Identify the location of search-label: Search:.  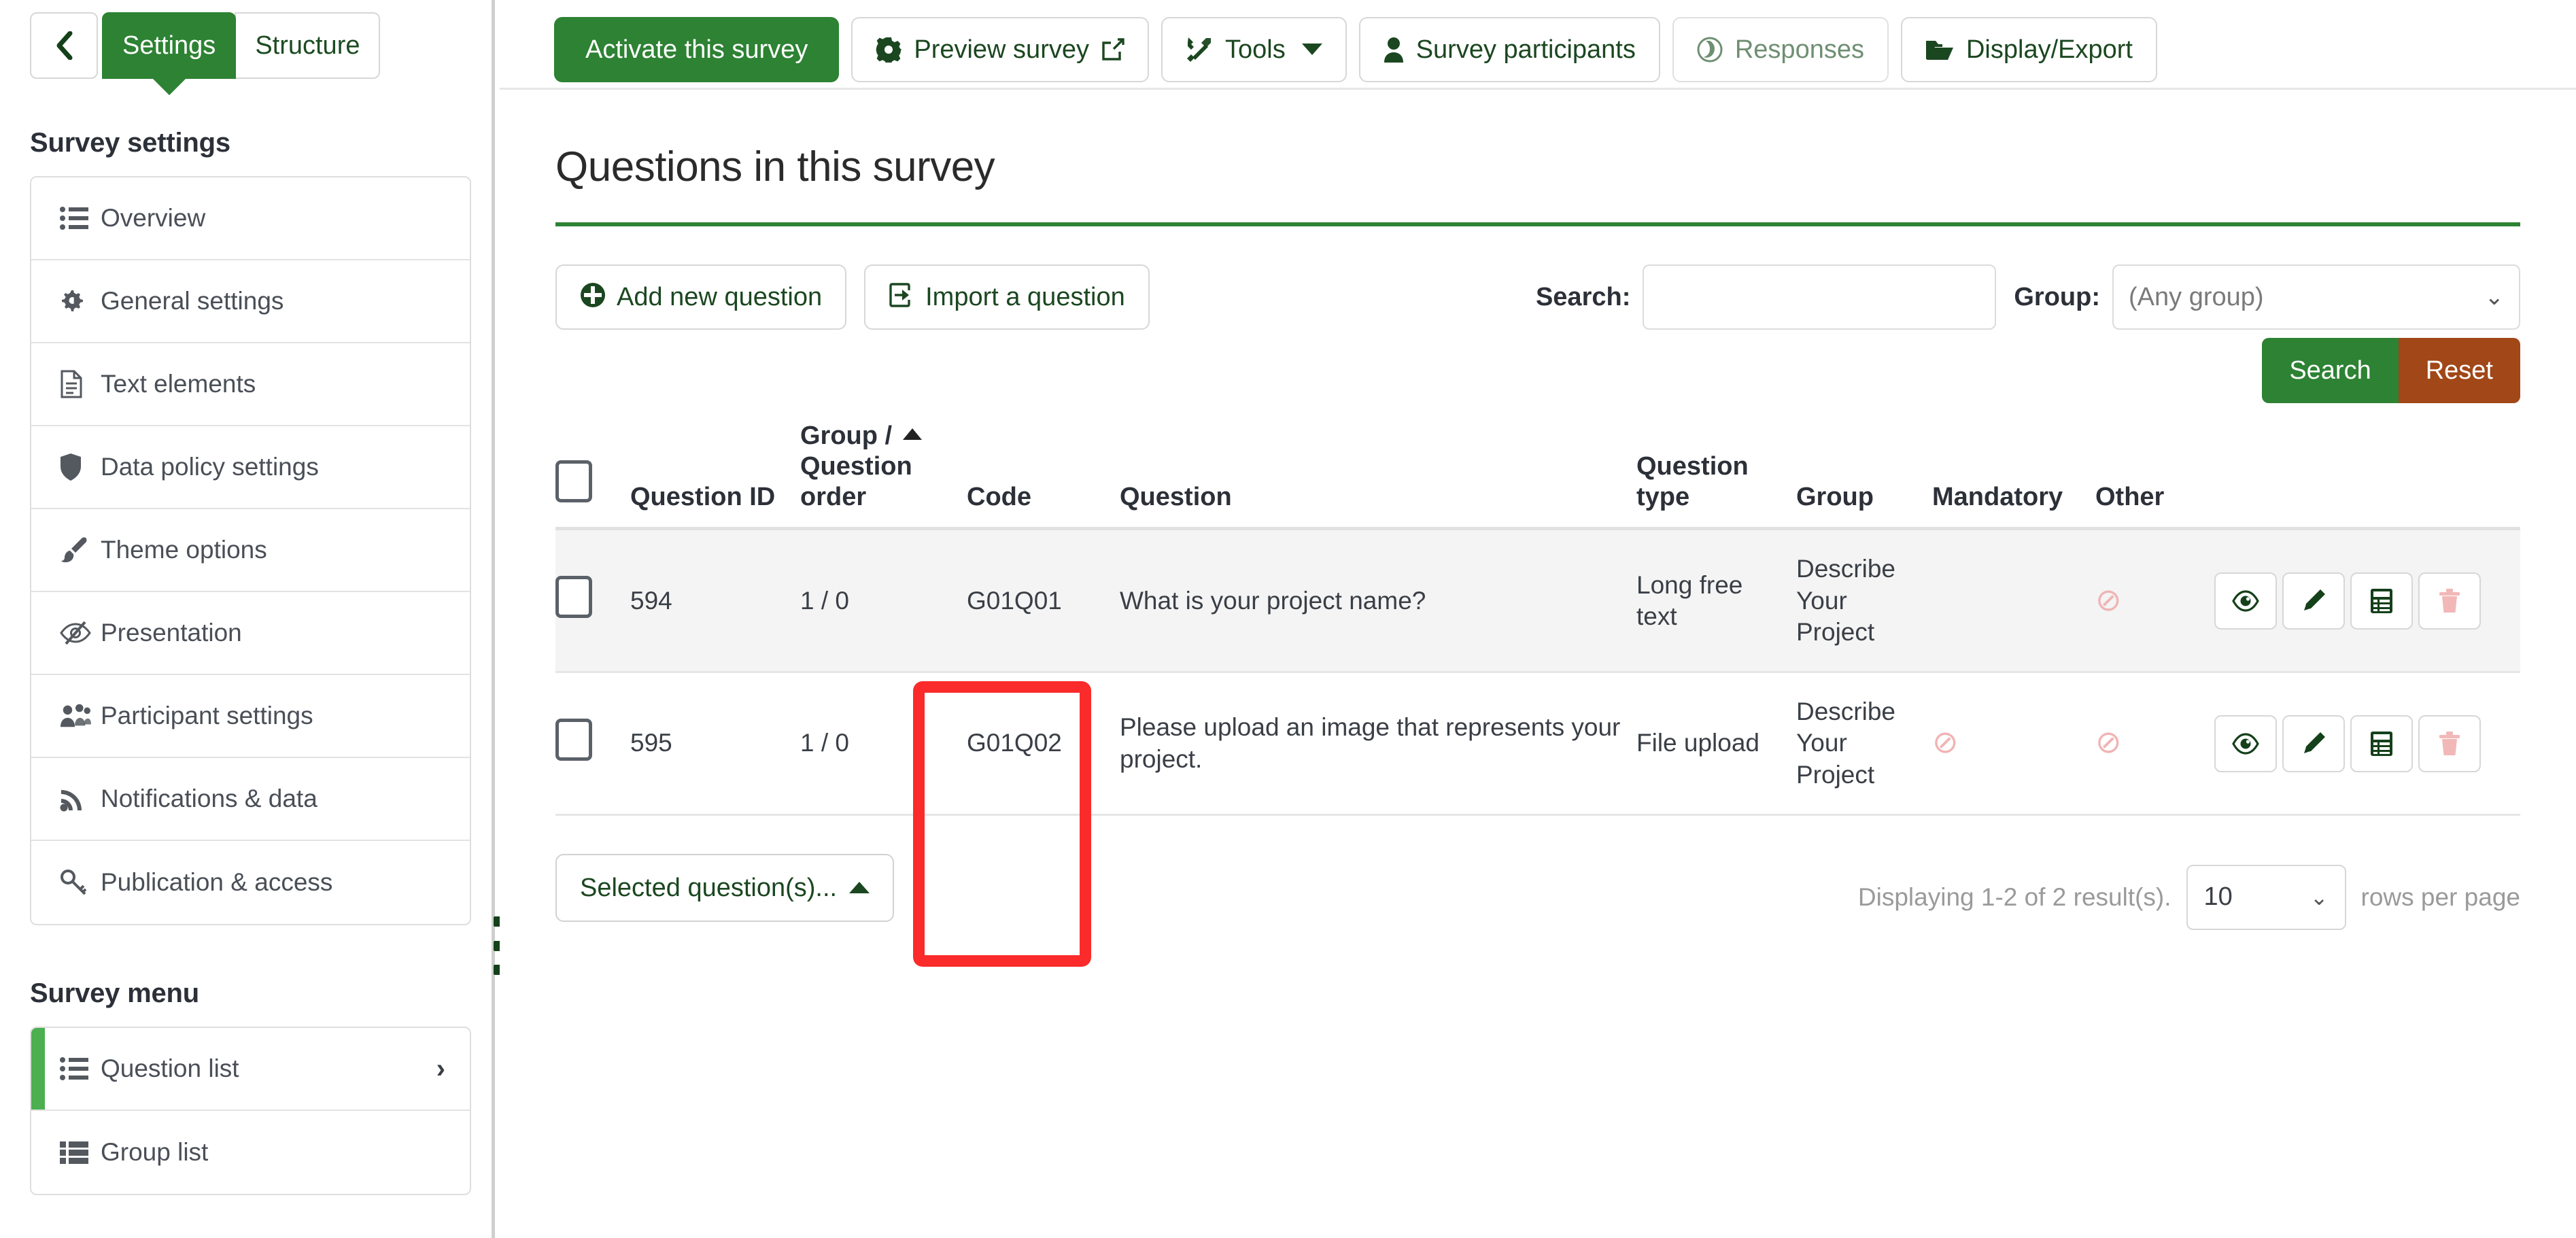
(1583, 296).